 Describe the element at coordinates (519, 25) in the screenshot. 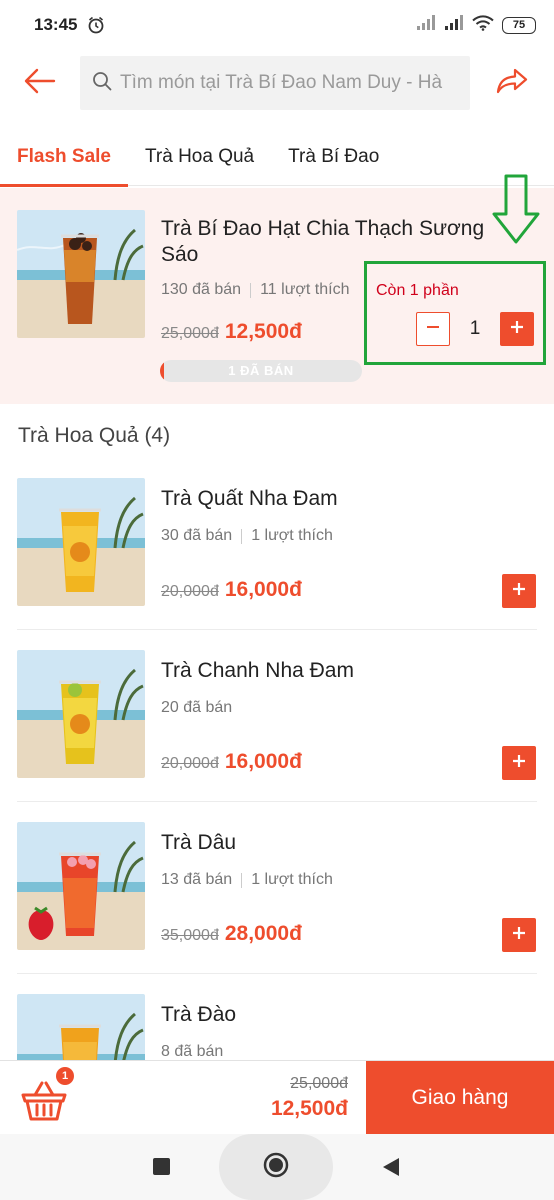

I see `battery-icon: 75` at that location.